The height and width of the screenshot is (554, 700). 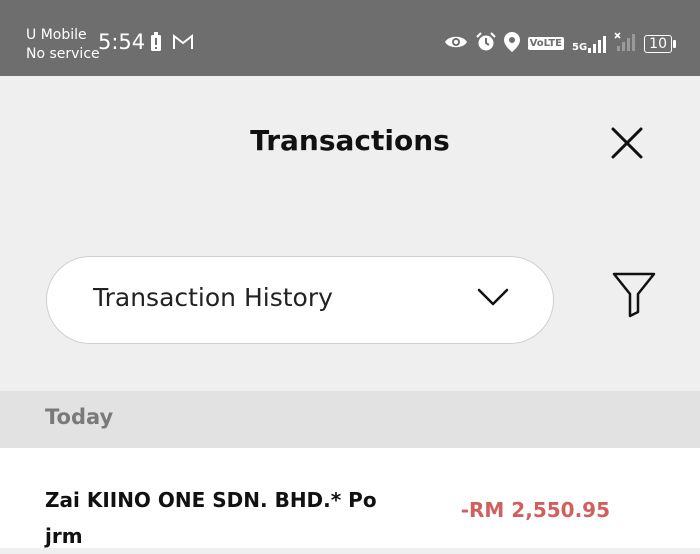 I want to click on chevron-down-icon, so click(x=493, y=297).